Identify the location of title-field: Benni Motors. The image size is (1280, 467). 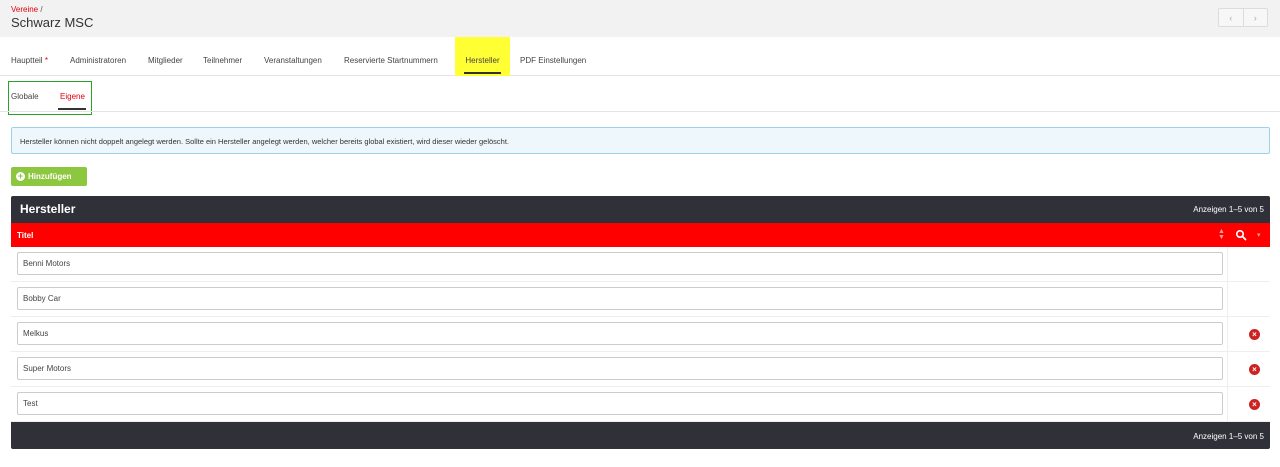
(620, 263).